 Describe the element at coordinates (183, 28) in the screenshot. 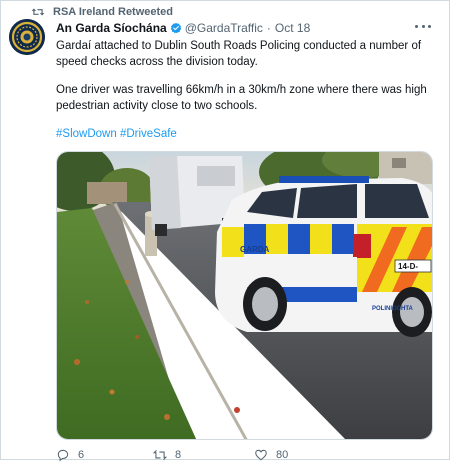

I see `tweet-header: An Garda Síochána @GardaTraffic · Oct 18` at that location.